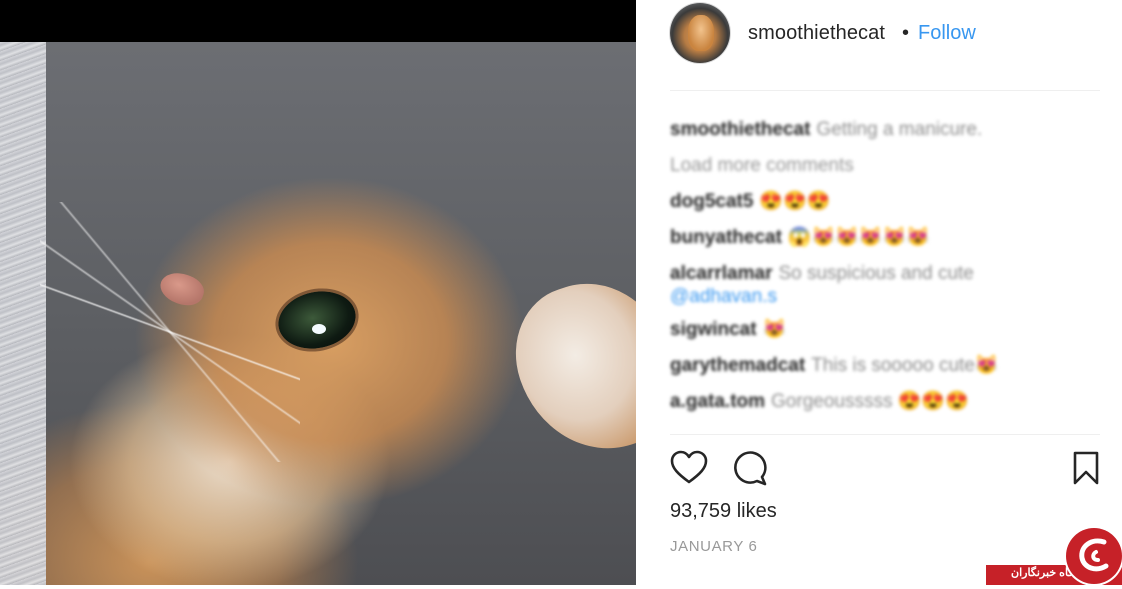  I want to click on comment-item: a.gata.tom Gorgeousssss 😍😍😍, so click(885, 402).